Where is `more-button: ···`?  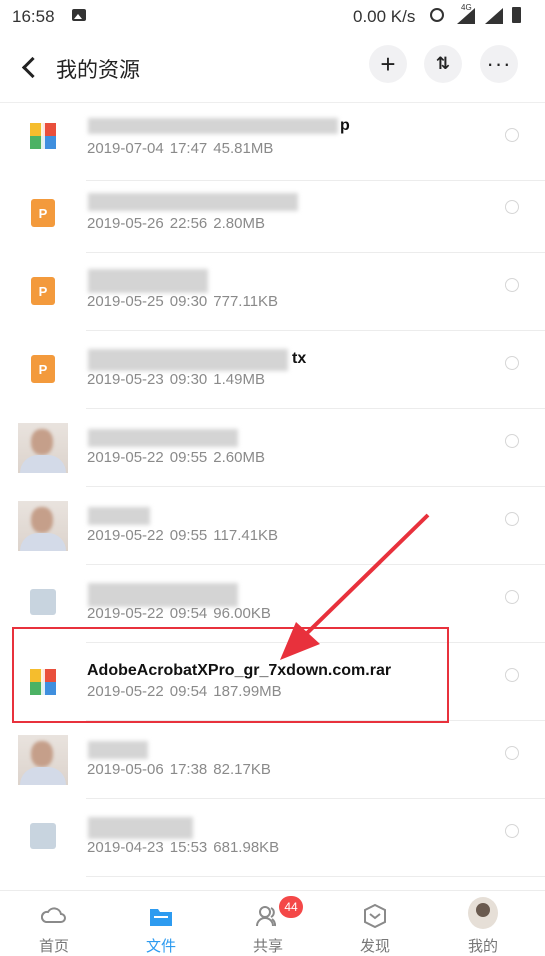 more-button: ··· is located at coordinates (499, 64).